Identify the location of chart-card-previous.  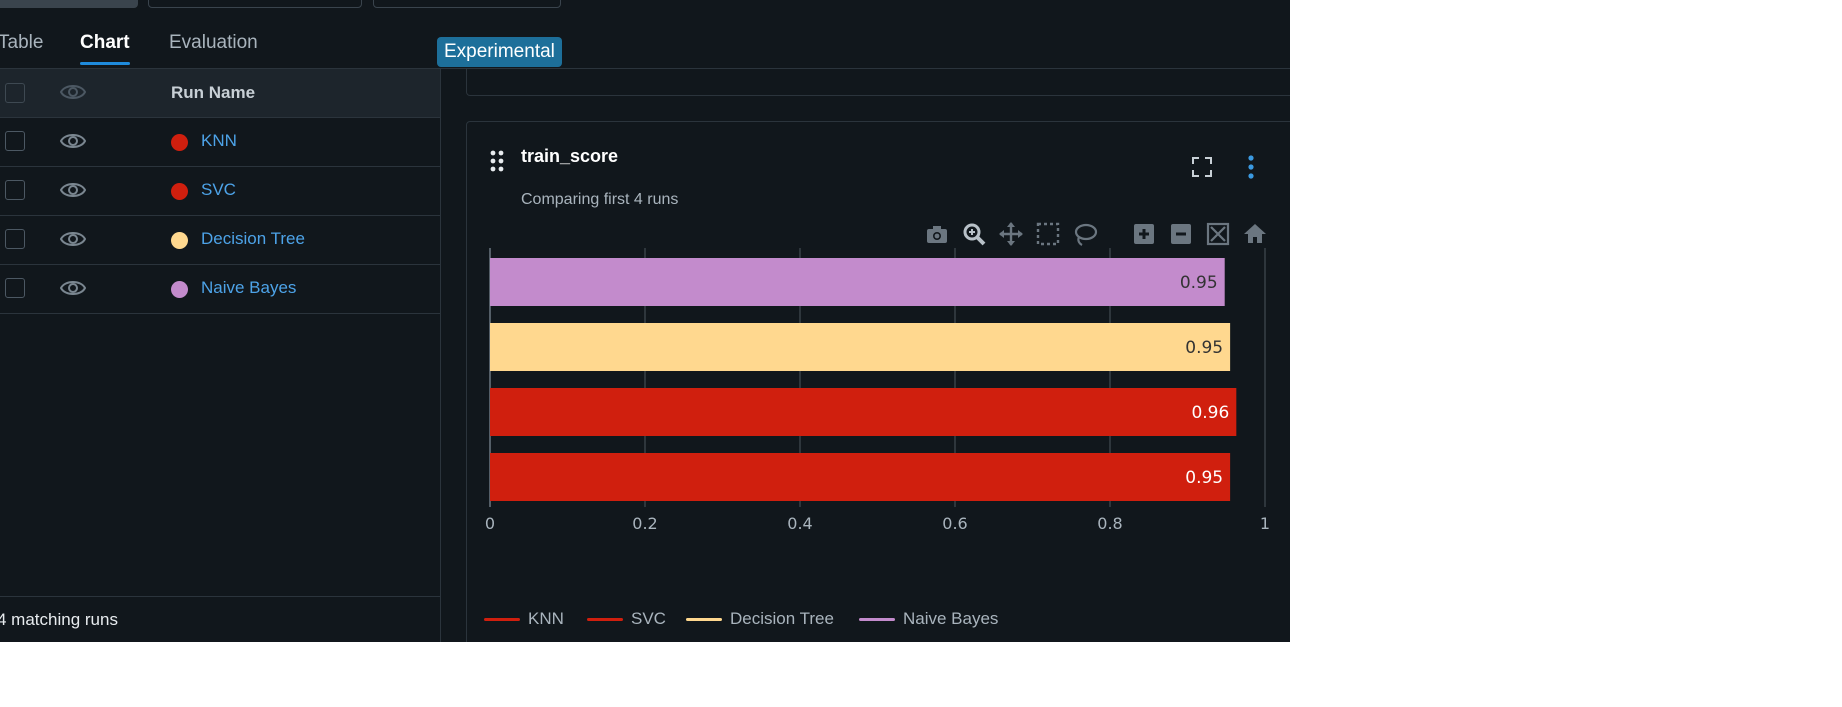
(878, 82).